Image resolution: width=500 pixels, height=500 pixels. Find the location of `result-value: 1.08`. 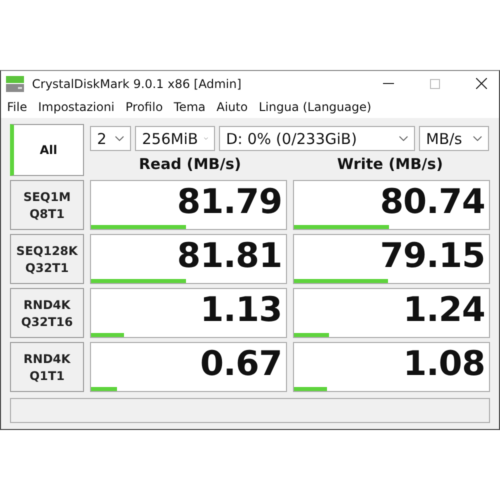

result-value: 1.08 is located at coordinates (444, 364).